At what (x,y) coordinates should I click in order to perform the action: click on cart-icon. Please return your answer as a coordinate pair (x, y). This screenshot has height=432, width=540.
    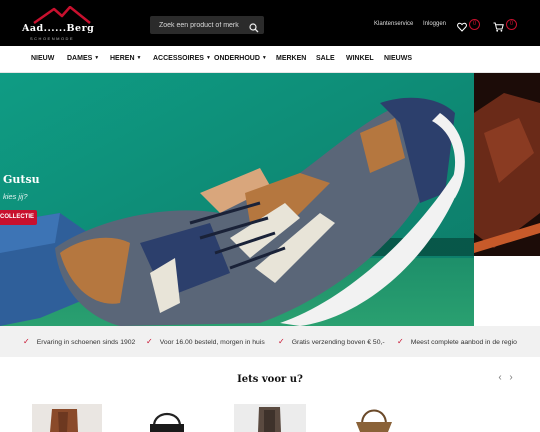
    Looking at the image, I should click on (498, 27).